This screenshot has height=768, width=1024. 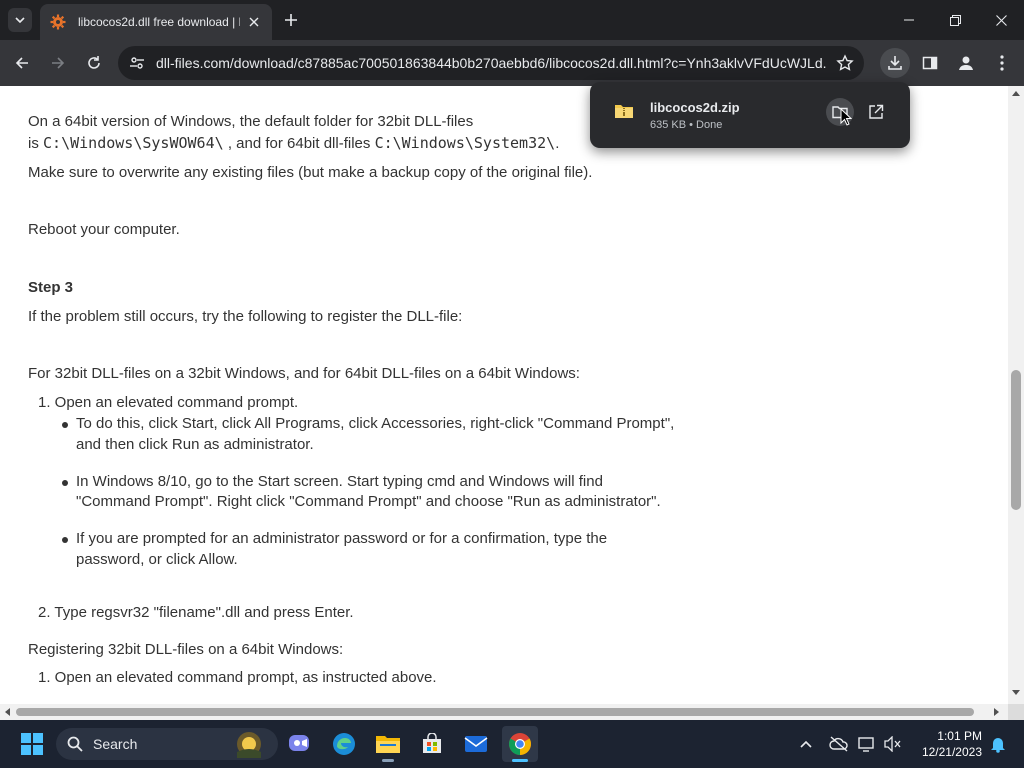 What do you see at coordinates (465, 143) in the screenshot?
I see `path-system32: C:\Windows\System32\` at bounding box center [465, 143].